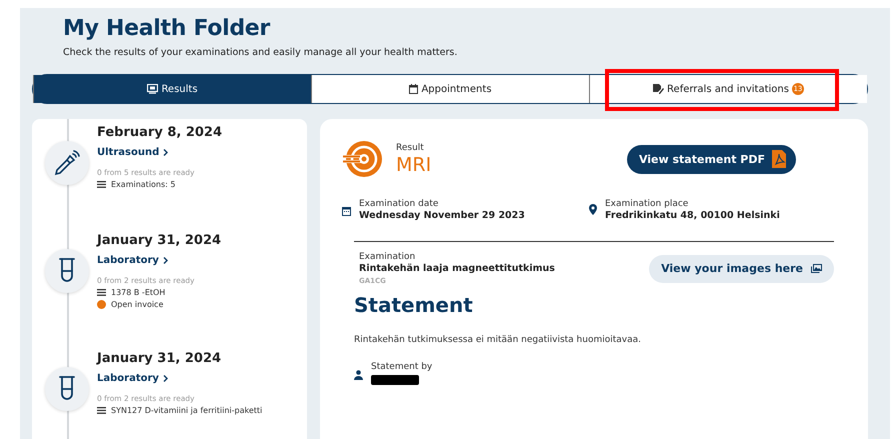 The width and height of the screenshot is (896, 439). What do you see at coordinates (442, 215) in the screenshot?
I see `examination-date: Wednesday November 29 2023` at bounding box center [442, 215].